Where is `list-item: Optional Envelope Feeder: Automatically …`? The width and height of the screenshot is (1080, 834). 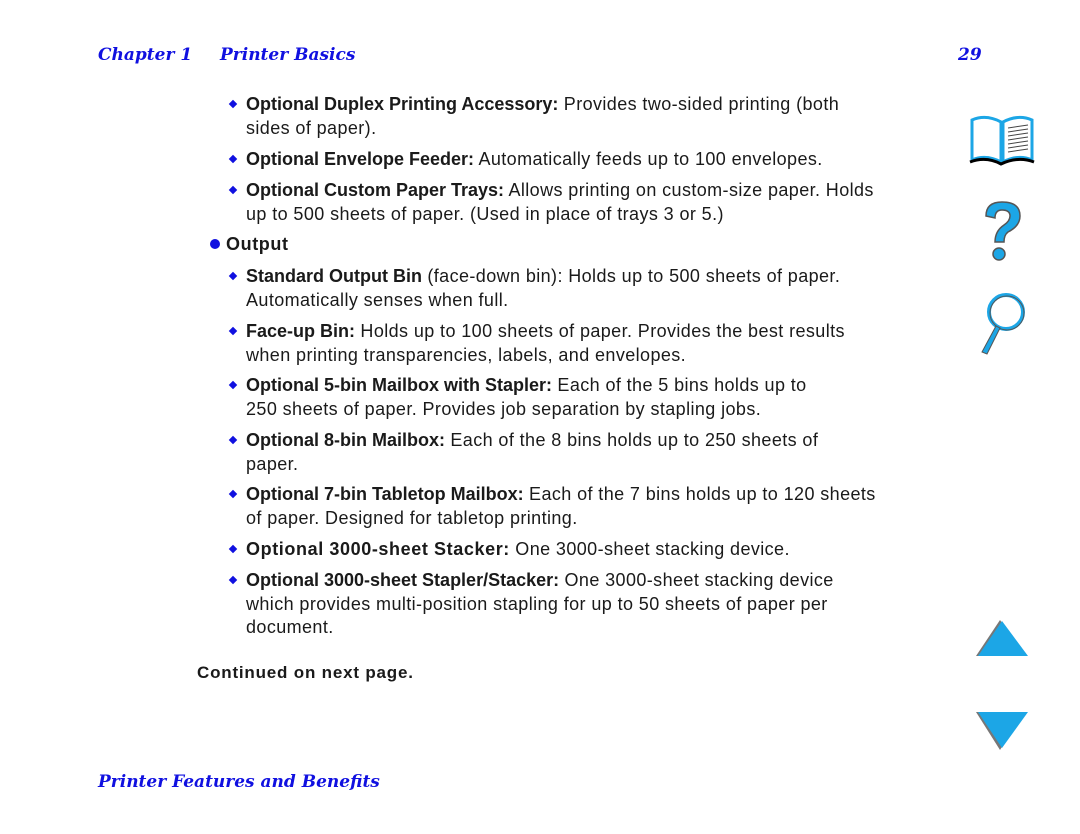 list-item: Optional Envelope Feeder: Automatically … is located at coordinates (525, 160).